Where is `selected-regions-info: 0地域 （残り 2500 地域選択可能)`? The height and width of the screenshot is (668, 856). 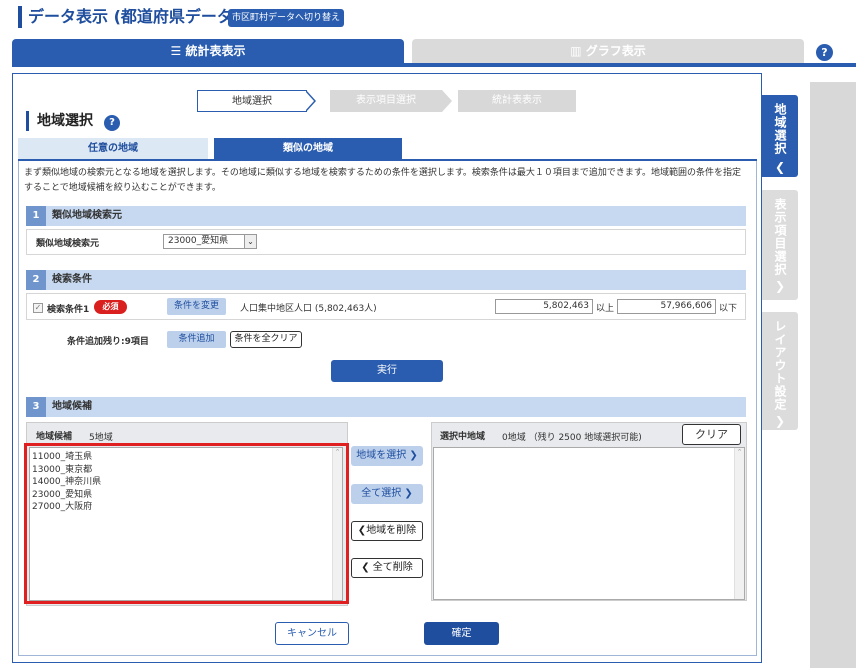
selected-regions-info: 0地域 （残り 2500 地域選択可能) is located at coordinates (572, 438).